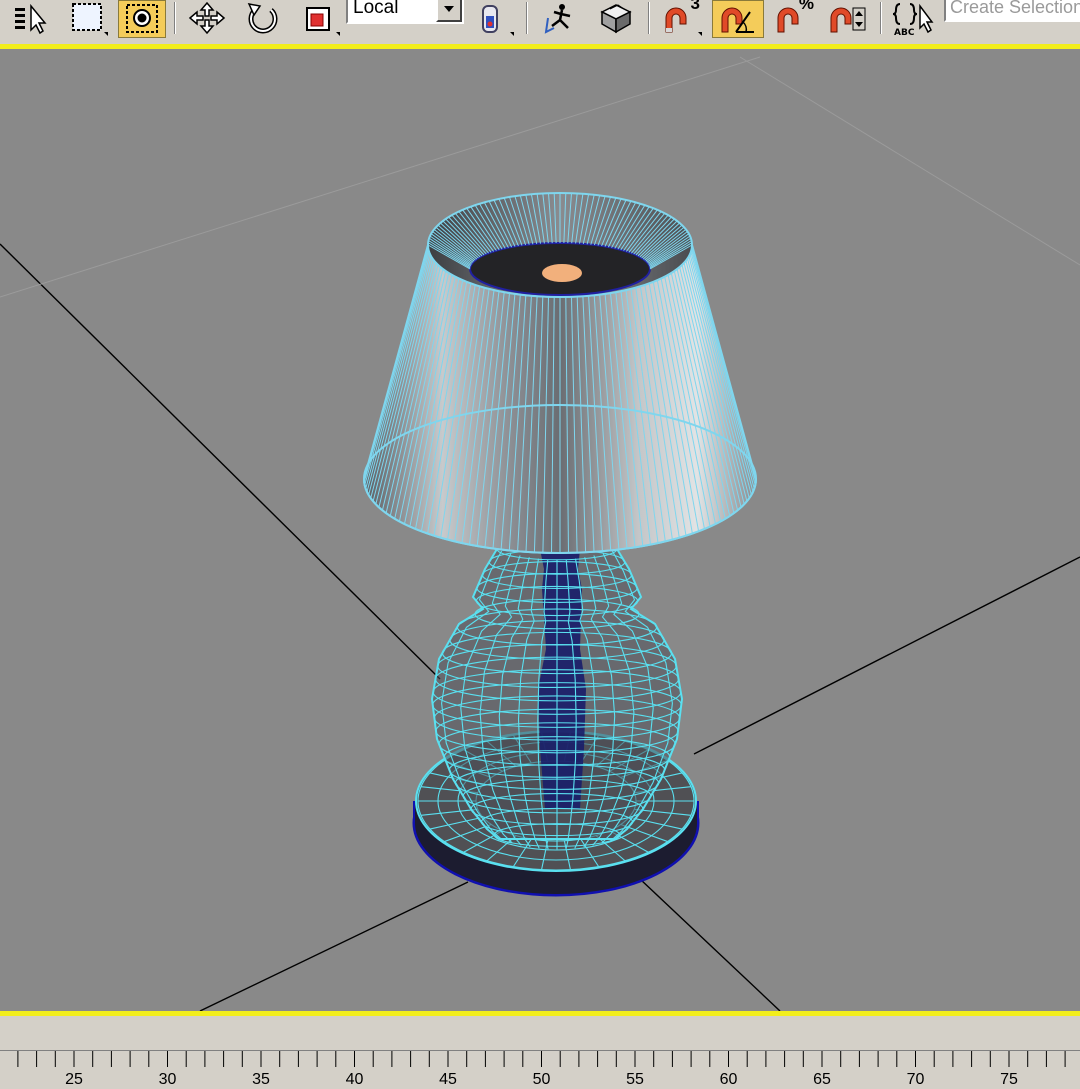 This screenshot has width=1080, height=1089. I want to click on select-manipulate-button, so click(560, 19).